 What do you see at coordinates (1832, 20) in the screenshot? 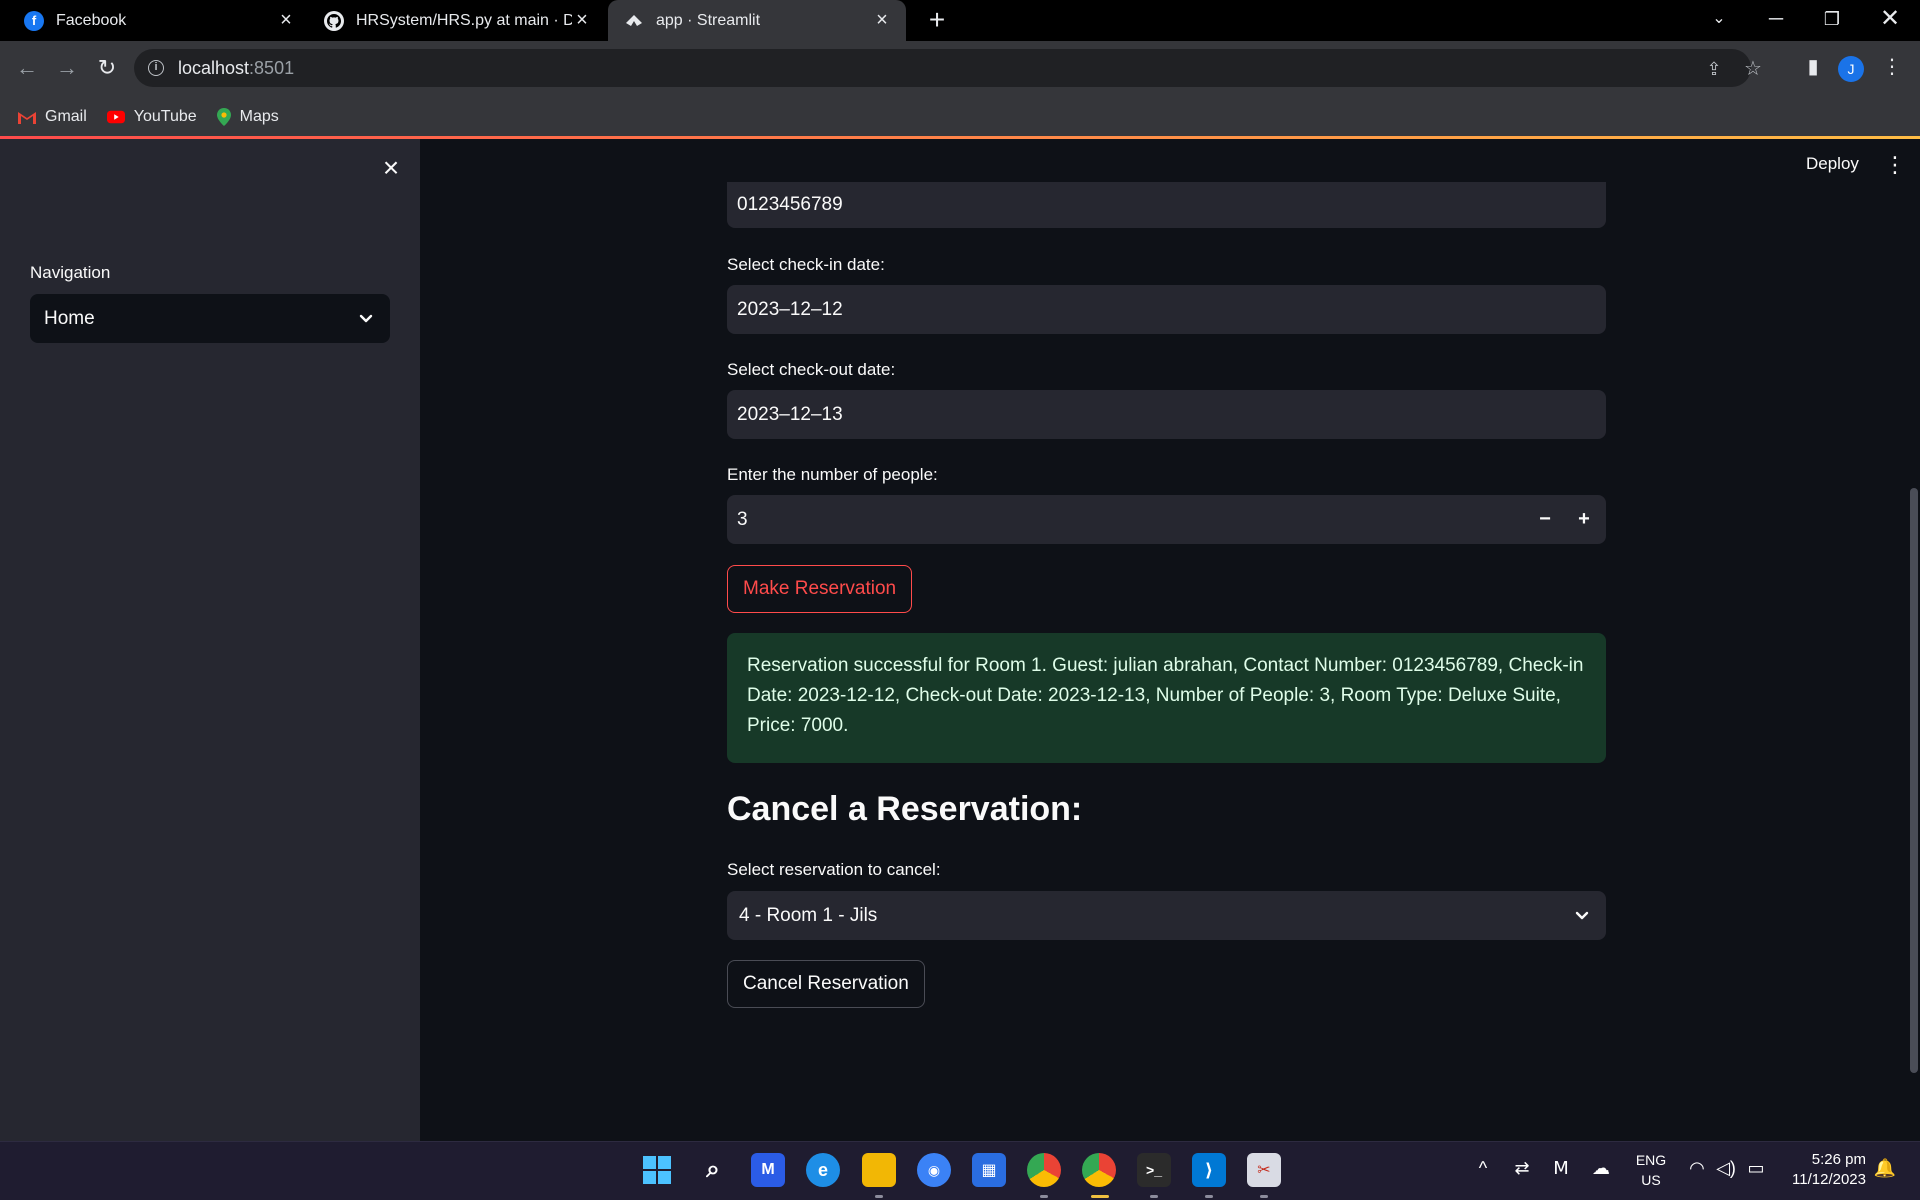
I see `restore-button: ❐` at bounding box center [1832, 20].